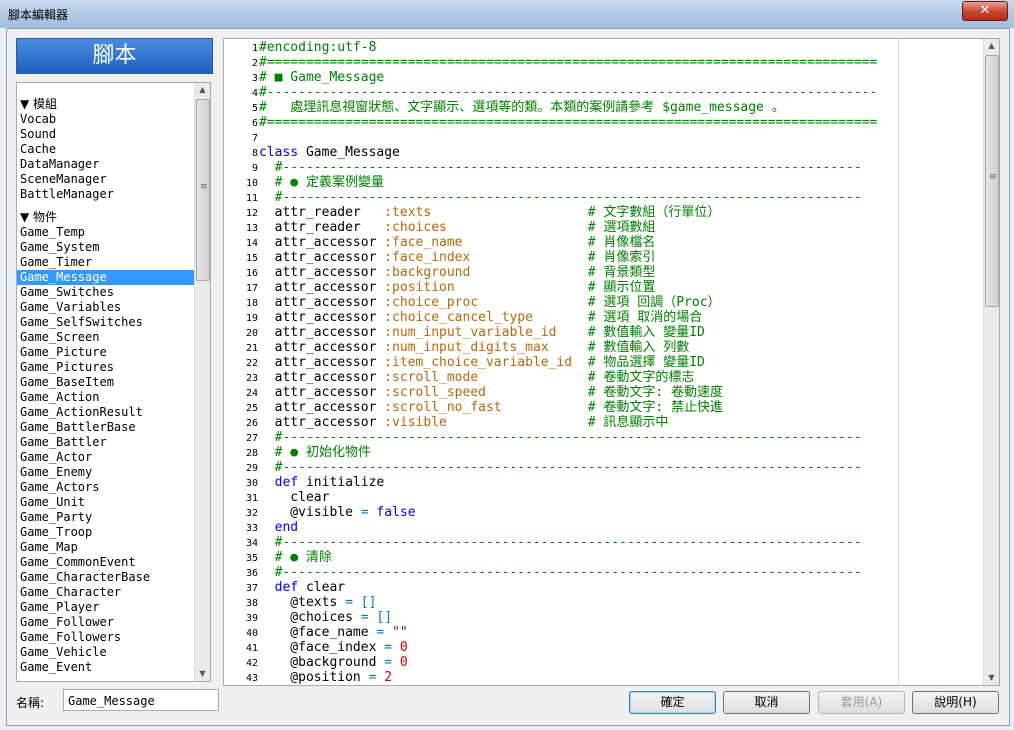  I want to click on script-item: Game_Followers, so click(113, 637).